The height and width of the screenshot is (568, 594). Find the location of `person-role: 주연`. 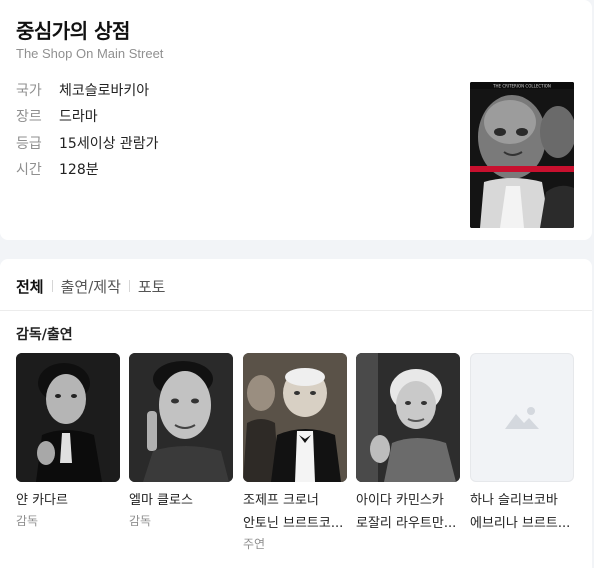

person-role: 주연 is located at coordinates (254, 544).